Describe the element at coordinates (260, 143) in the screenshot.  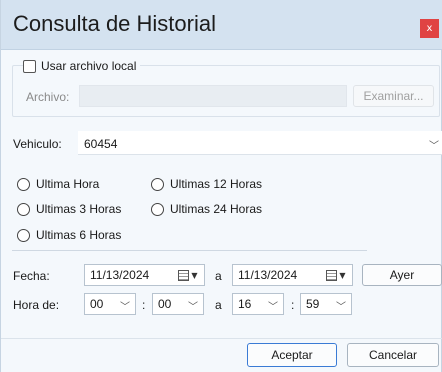
I see `vehicle-select: 60454 ﹀` at that location.